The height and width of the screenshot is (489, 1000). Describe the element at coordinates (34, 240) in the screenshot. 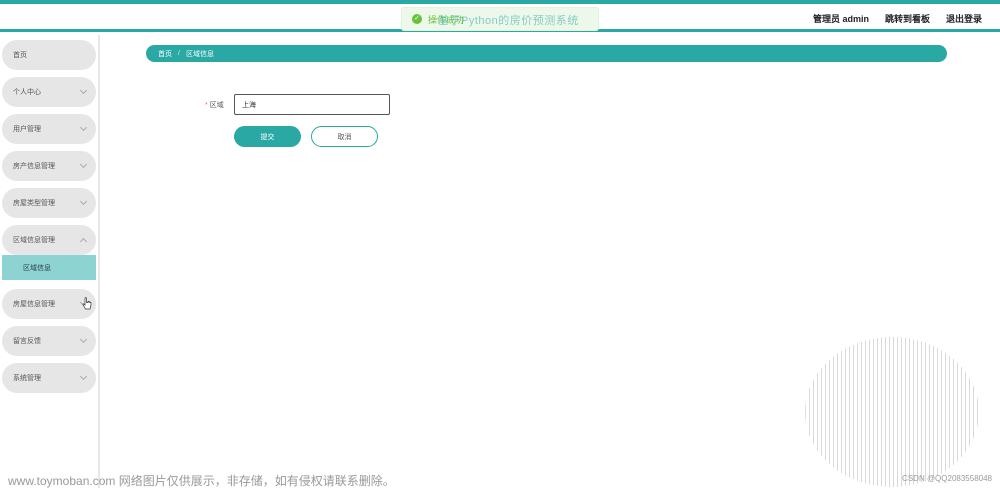

I see `sidebar-item-label: 区域信息管理` at that location.